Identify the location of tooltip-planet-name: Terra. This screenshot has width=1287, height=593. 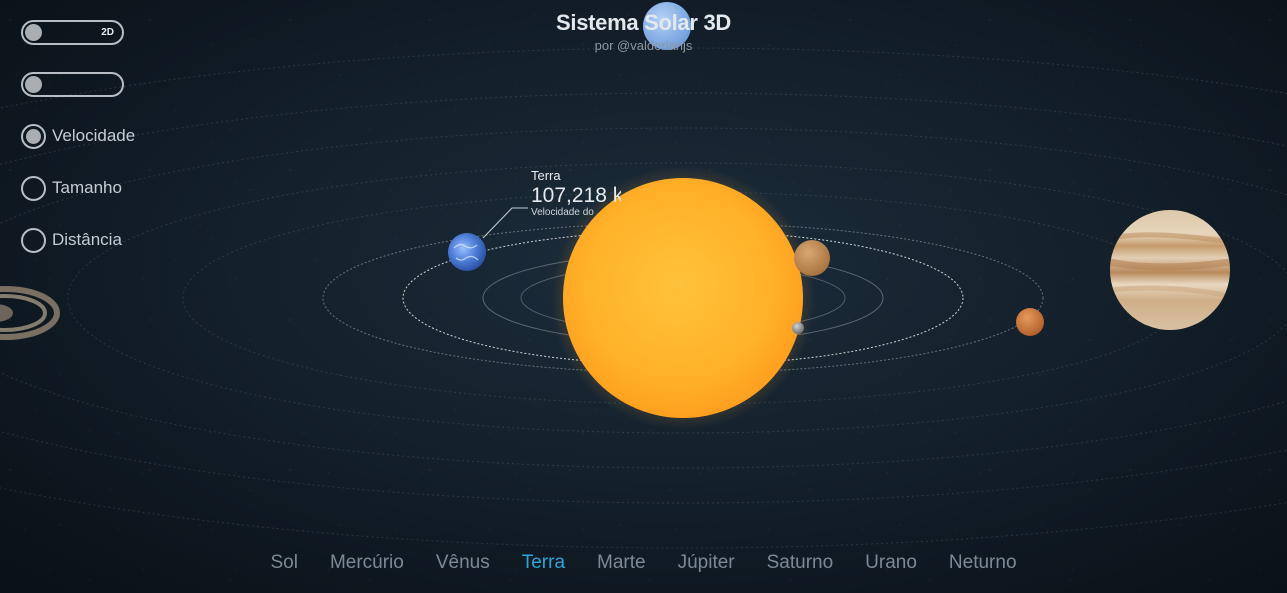
(546, 175).